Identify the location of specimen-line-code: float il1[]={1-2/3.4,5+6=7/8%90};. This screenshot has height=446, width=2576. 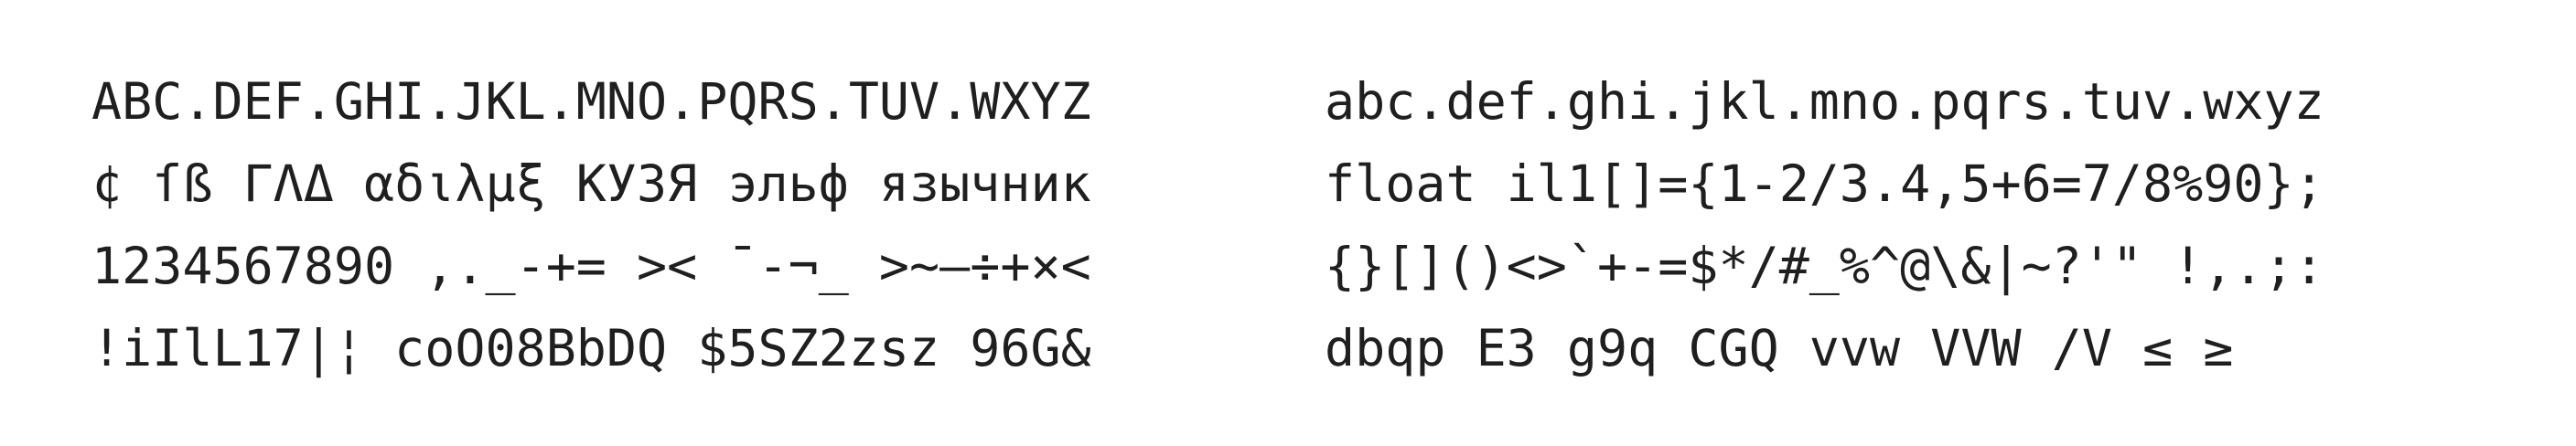
(1825, 183).